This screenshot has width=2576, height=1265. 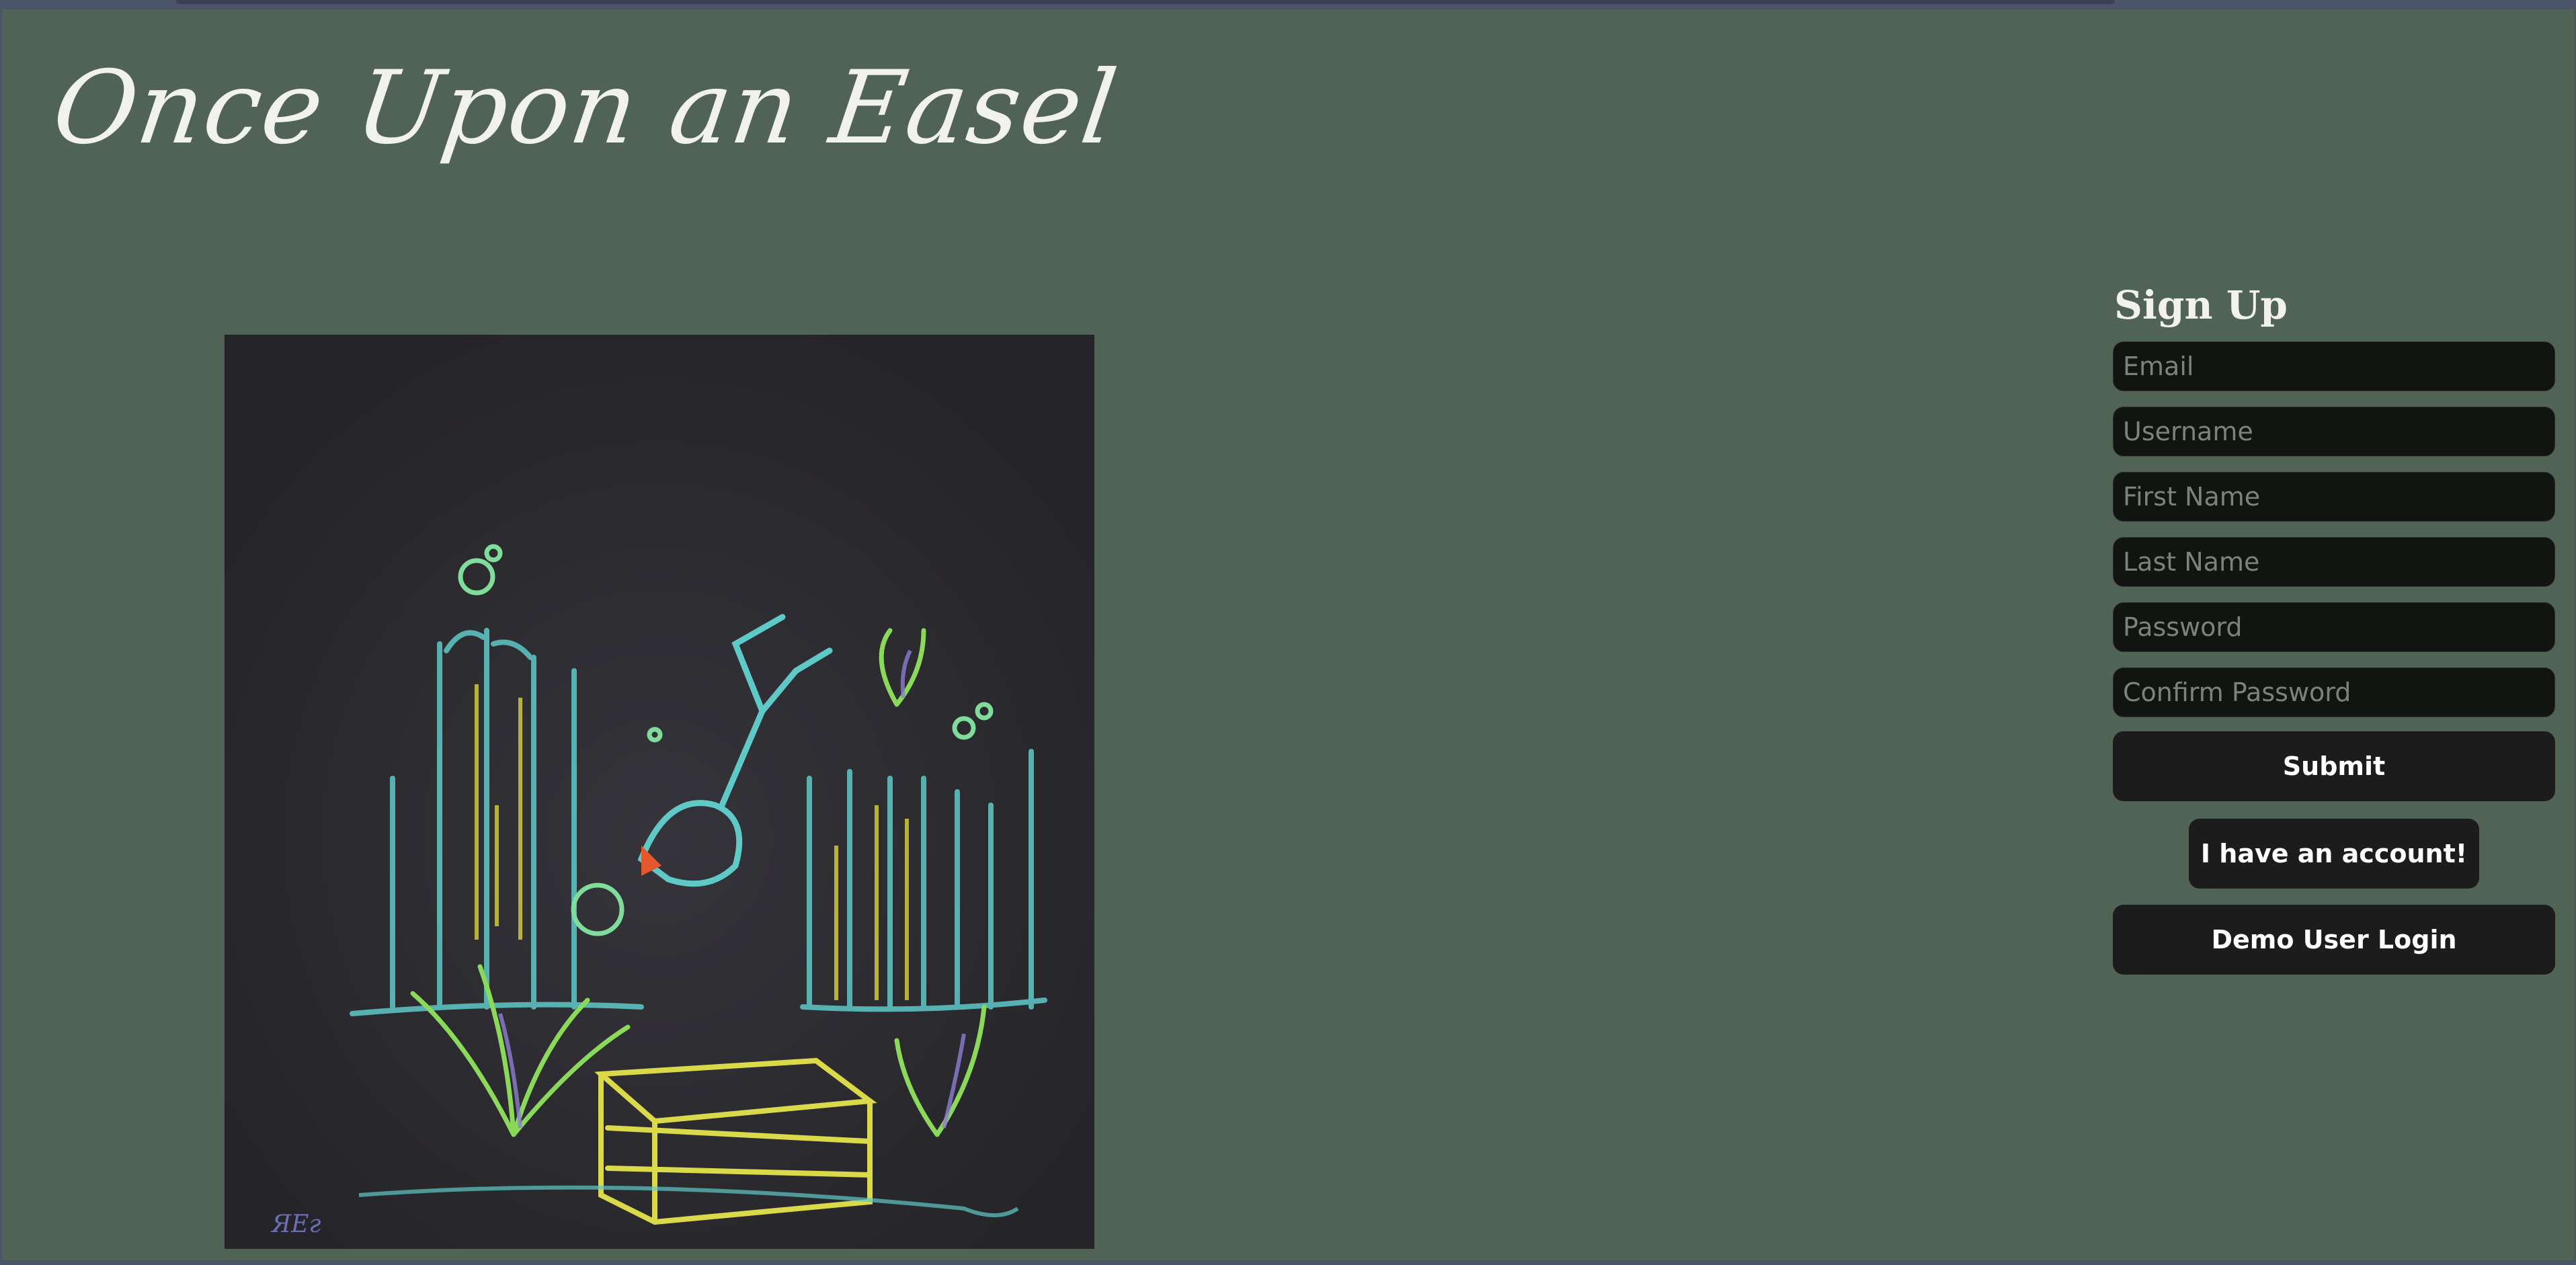 I want to click on artist-signature: ЯЕг, so click(x=295, y=1224).